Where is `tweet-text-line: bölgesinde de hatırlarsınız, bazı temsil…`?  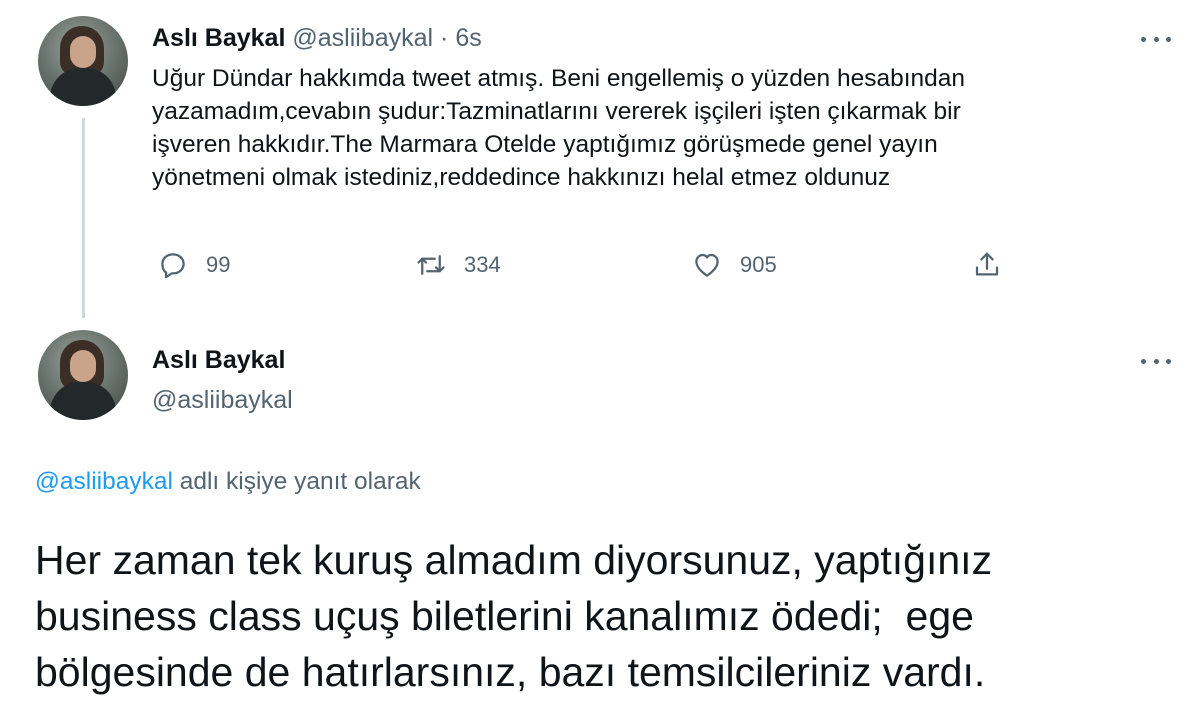 tweet-text-line: bölgesinde de hatırlarsınız, bazı temsil… is located at coordinates (510, 672).